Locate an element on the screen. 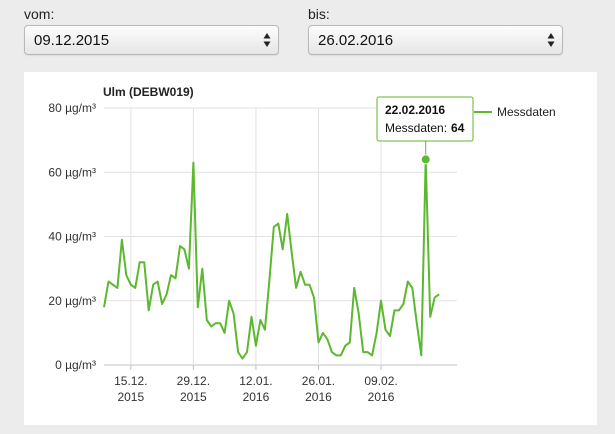 This screenshot has height=434, width=615. legend: Messdaten is located at coordinates (515, 112).